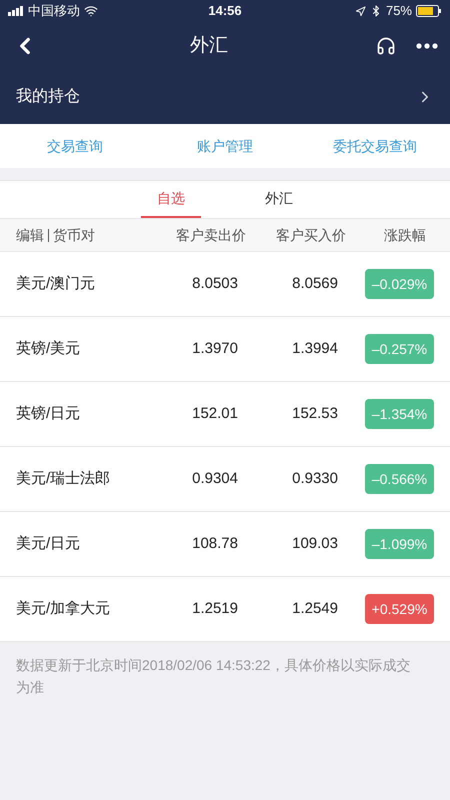 The height and width of the screenshot is (800, 450). I want to click on more-button, so click(427, 46).